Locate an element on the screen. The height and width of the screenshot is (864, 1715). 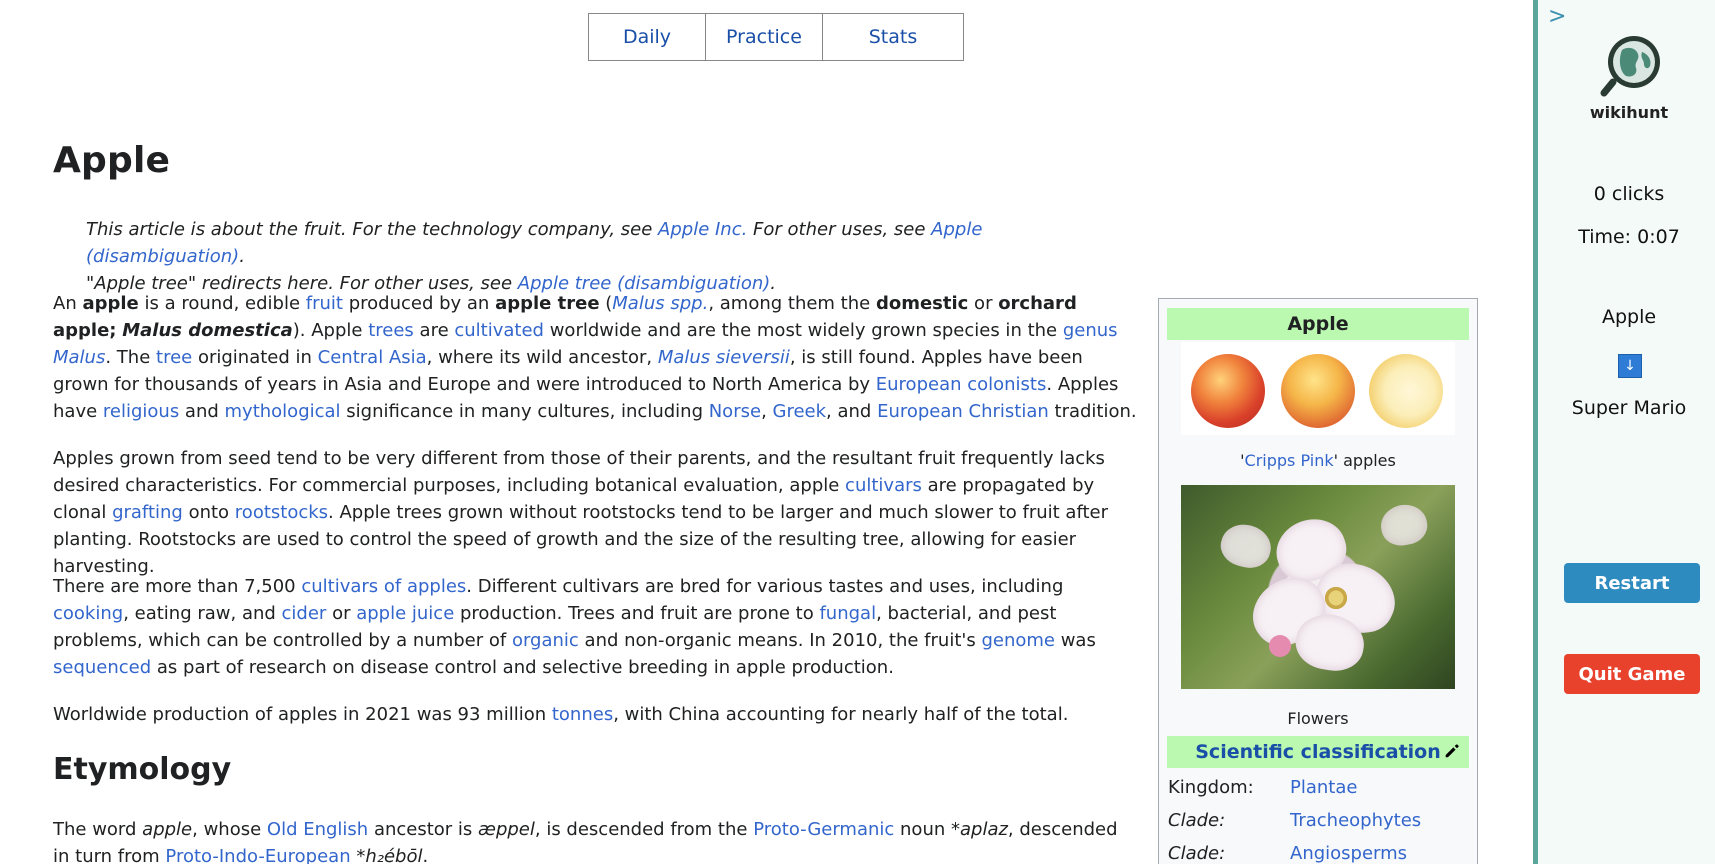
link-proto-germanic: Proto-Germanic is located at coordinates (823, 829).